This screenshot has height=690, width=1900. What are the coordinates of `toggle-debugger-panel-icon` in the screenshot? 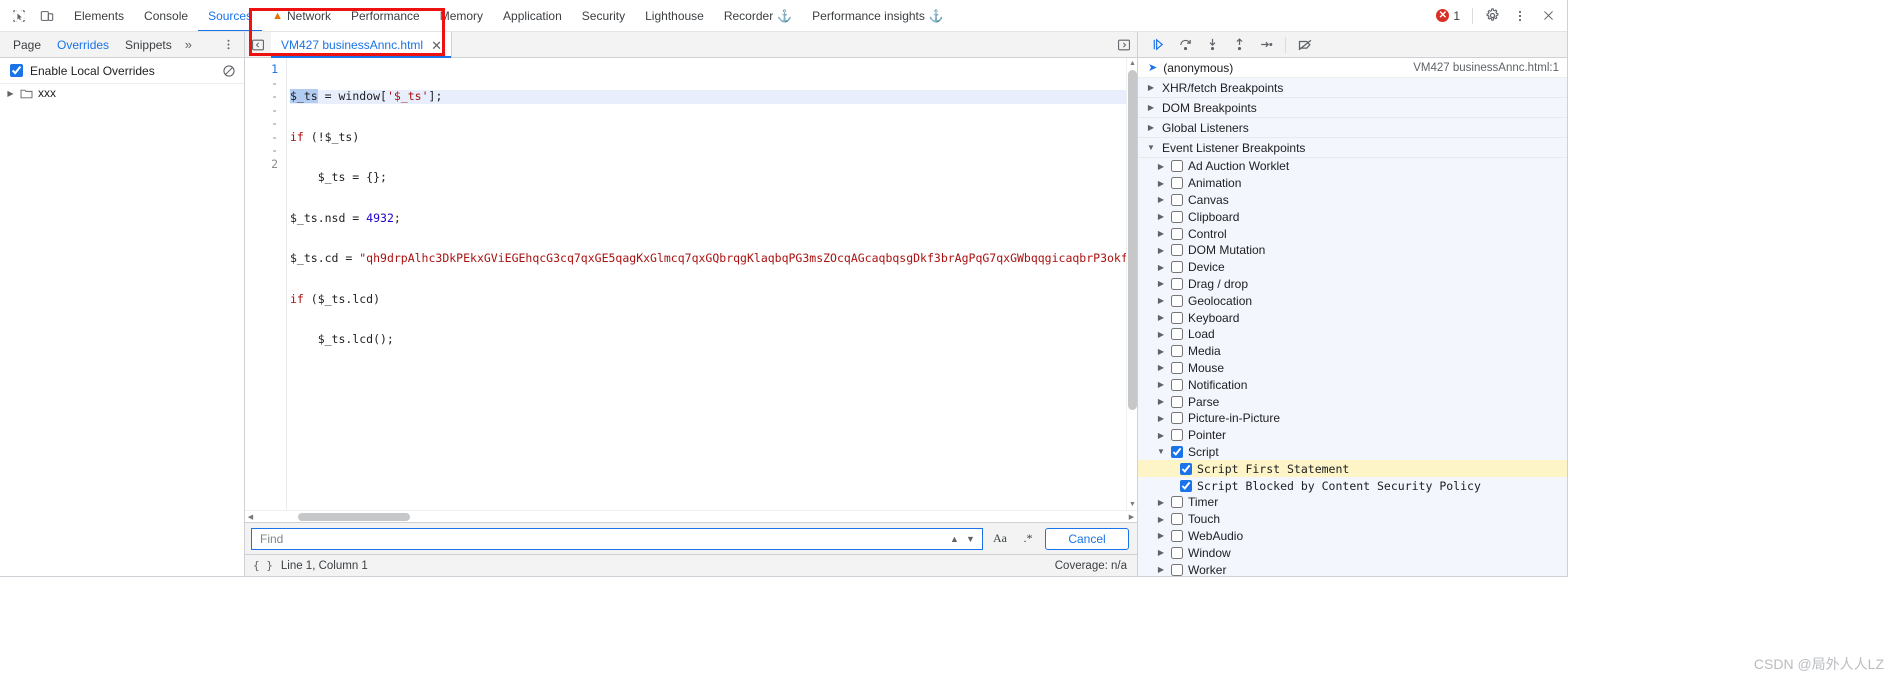 It's located at (1124, 45).